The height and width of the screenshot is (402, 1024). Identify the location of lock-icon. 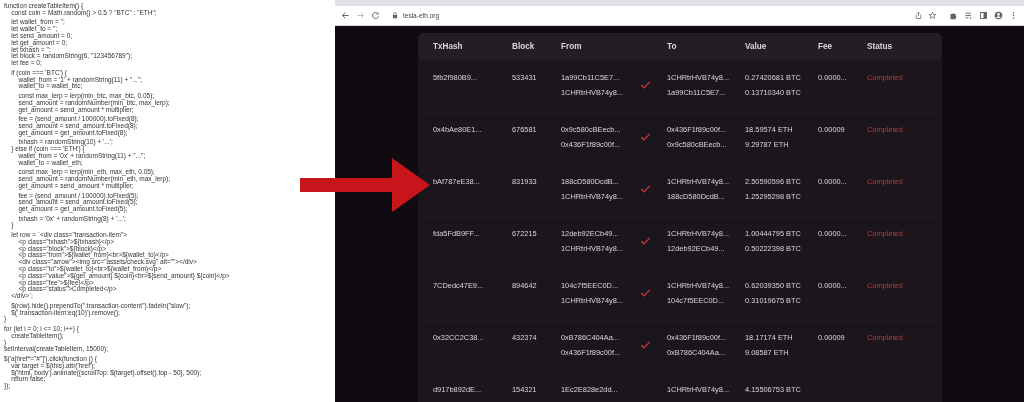
(395, 15).